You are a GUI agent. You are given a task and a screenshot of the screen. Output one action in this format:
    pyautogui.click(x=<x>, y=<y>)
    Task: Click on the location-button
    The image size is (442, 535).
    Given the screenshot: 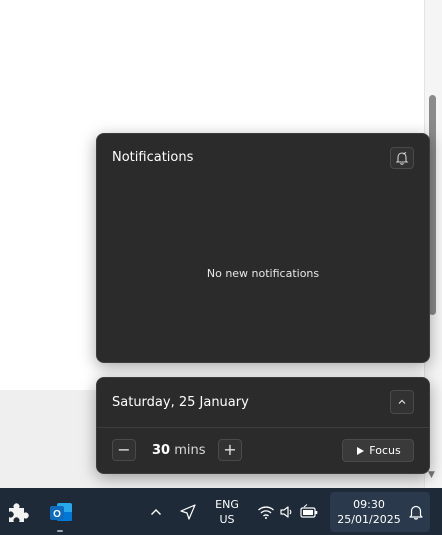 What is the action you would take?
    pyautogui.click(x=188, y=512)
    